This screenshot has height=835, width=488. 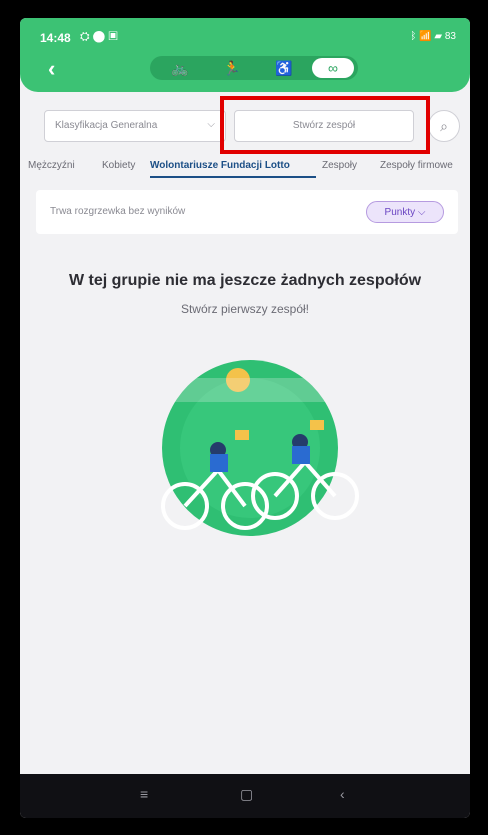 I want to click on ranking-status: Trwa rozgrzewka bez wyników, so click(x=118, y=211).